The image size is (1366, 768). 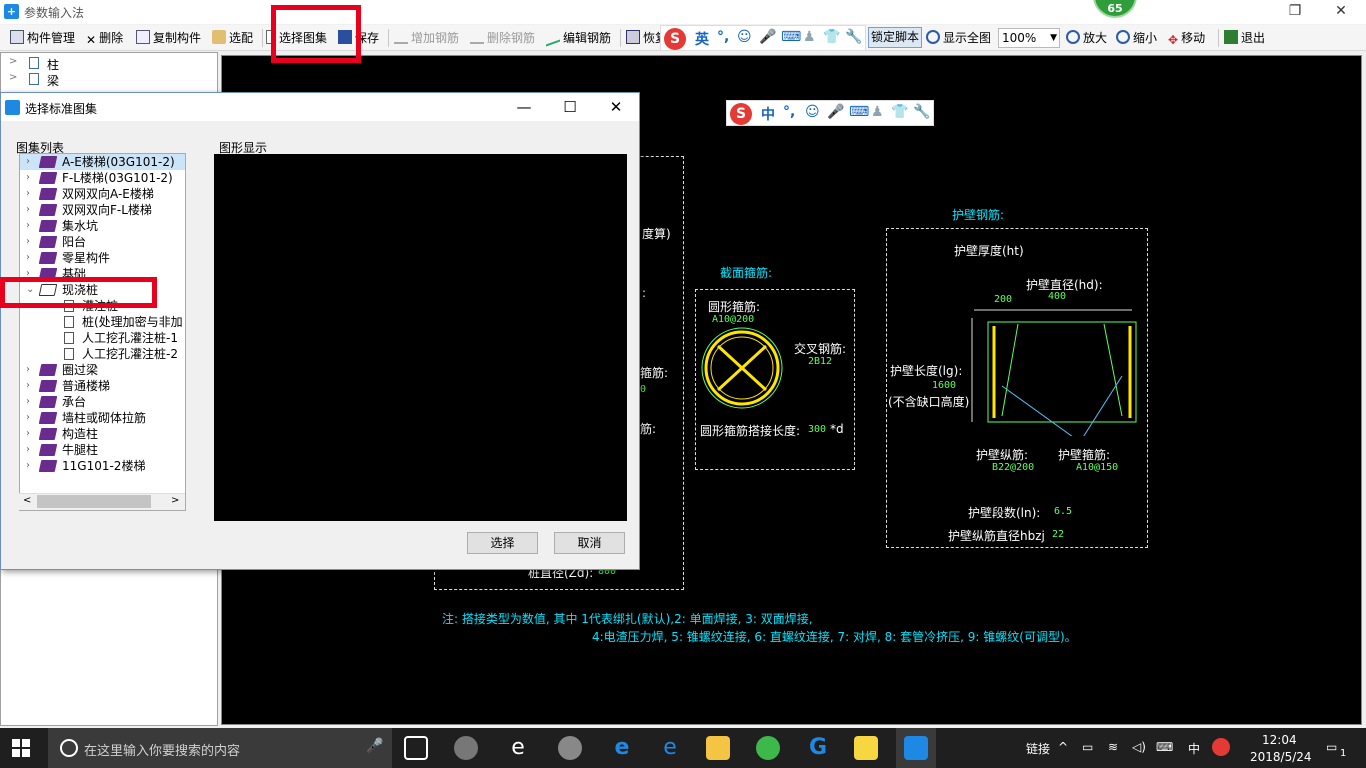 What do you see at coordinates (518, 748) in the screenshot?
I see `ie-icon: e` at bounding box center [518, 748].